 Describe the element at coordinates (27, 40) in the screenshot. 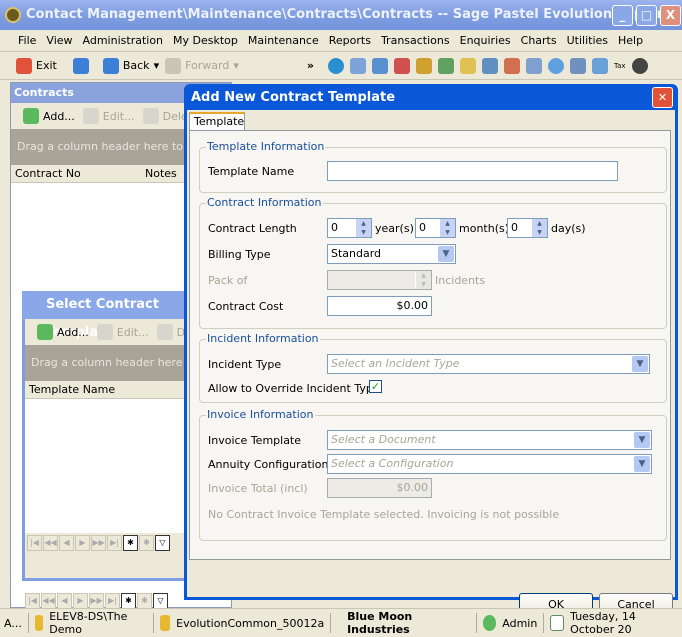

I see `menu-file: File` at that location.